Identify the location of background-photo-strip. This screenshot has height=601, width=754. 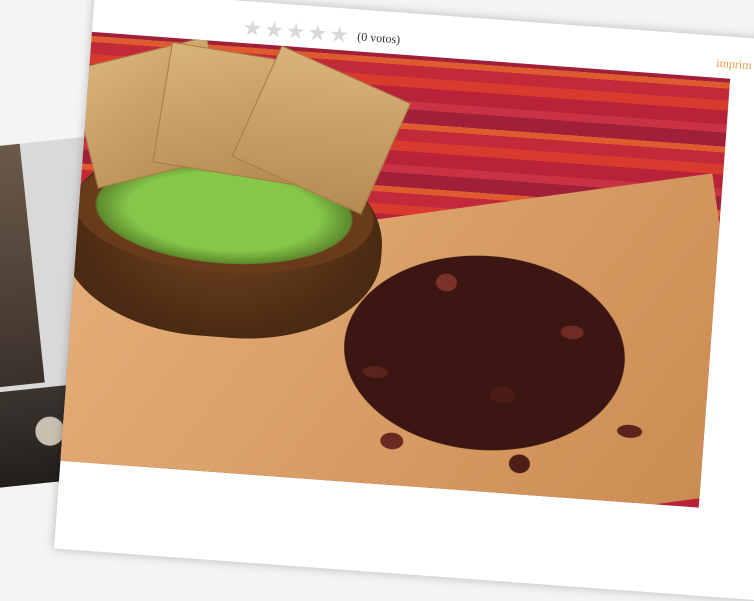
(22, 266).